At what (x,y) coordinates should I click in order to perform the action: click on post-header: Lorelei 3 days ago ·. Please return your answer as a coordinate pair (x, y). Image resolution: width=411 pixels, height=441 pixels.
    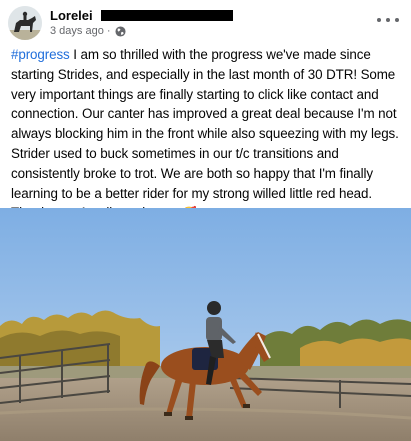
    Looking at the image, I should click on (205, 22).